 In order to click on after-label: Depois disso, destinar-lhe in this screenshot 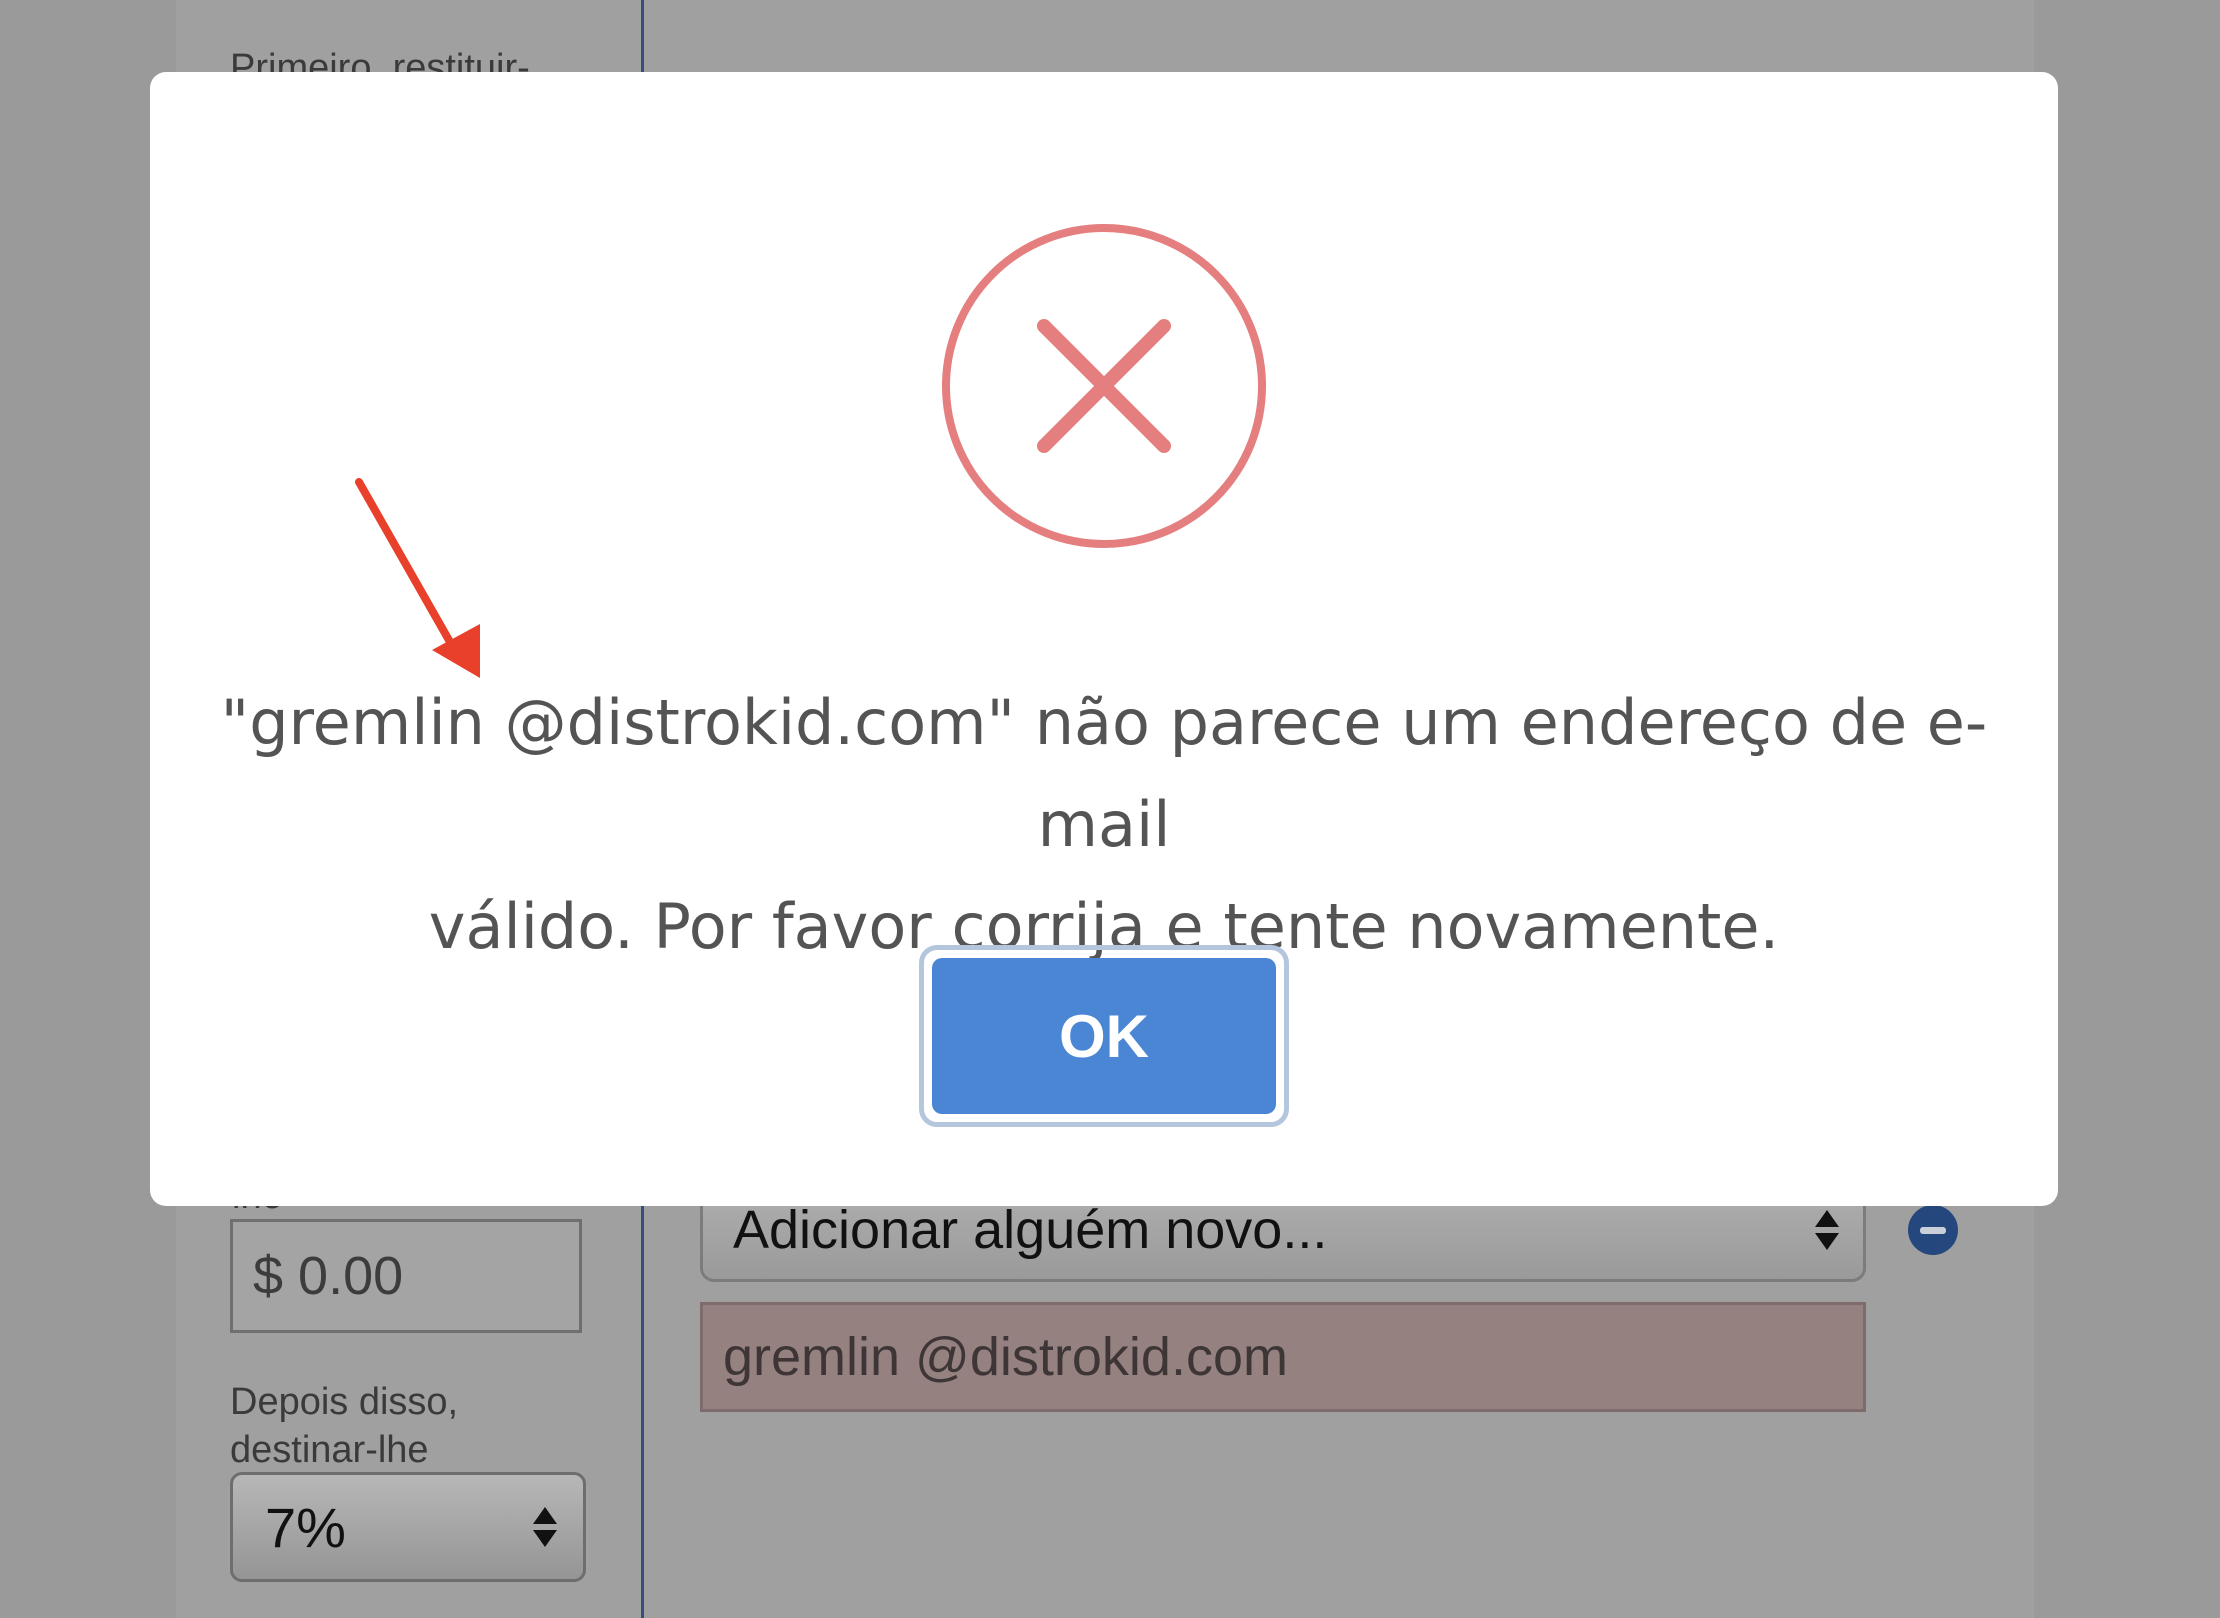, I will do `click(344, 1426)`.